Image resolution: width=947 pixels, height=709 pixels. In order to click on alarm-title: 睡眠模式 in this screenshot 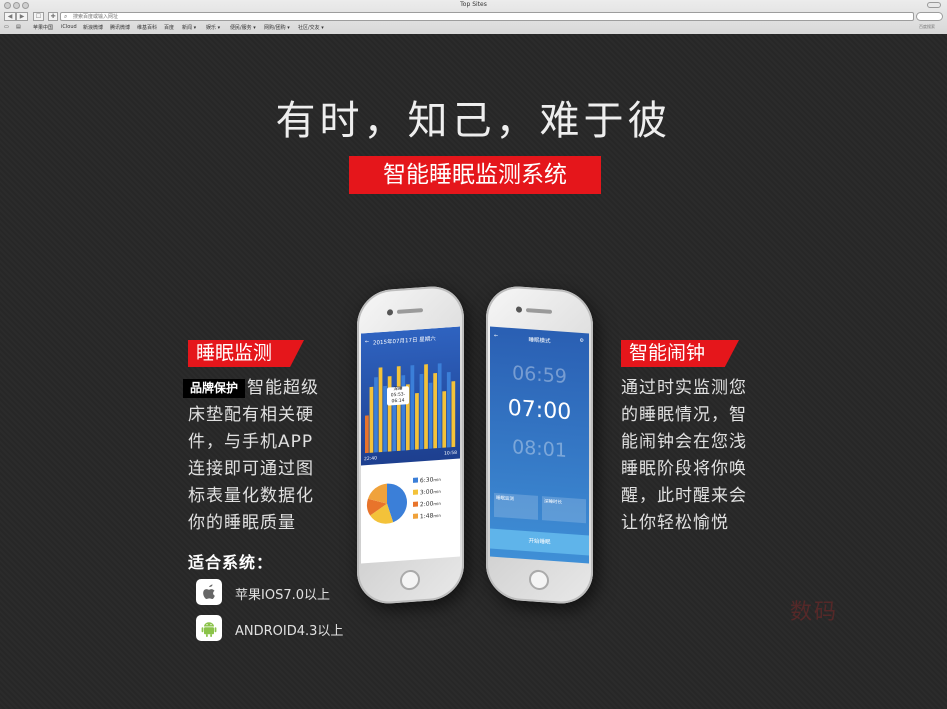, I will do `click(539, 341)`.